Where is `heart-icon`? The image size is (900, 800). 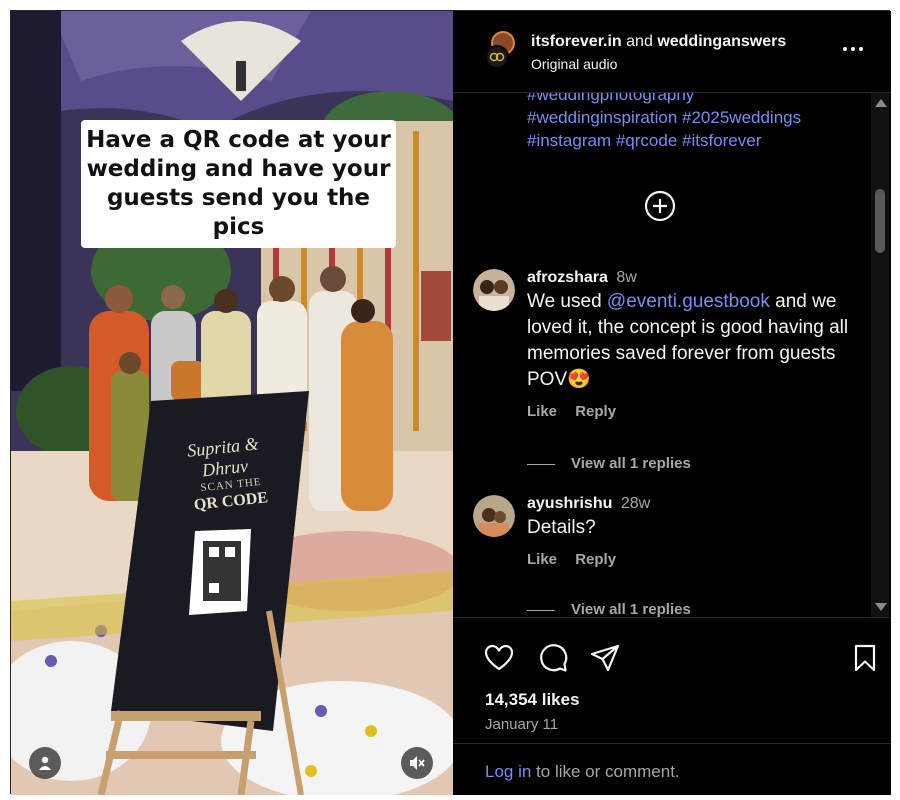 heart-icon is located at coordinates (499, 658).